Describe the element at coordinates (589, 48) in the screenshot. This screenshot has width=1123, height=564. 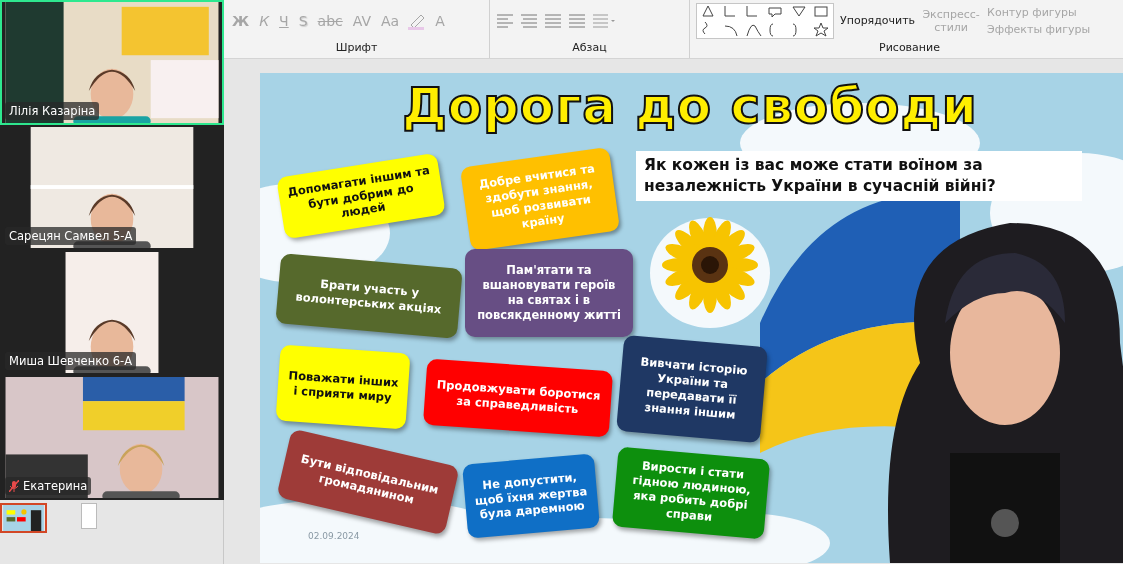
I see `group-label: Абзац` at that location.